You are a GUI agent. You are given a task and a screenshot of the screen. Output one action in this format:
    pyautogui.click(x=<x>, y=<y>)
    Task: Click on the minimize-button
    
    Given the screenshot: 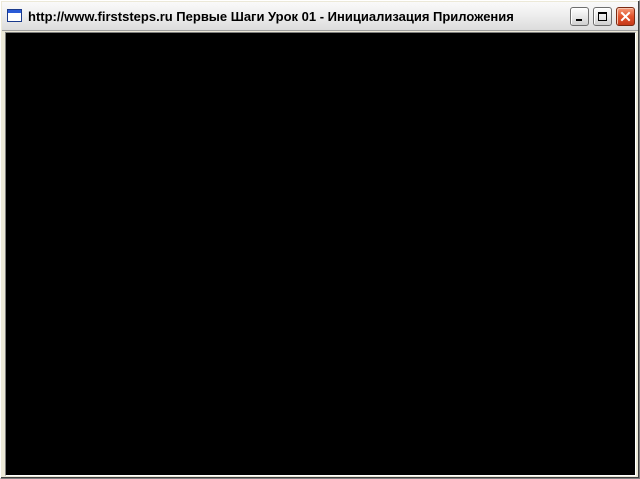 What is the action you would take?
    pyautogui.click(x=579, y=16)
    